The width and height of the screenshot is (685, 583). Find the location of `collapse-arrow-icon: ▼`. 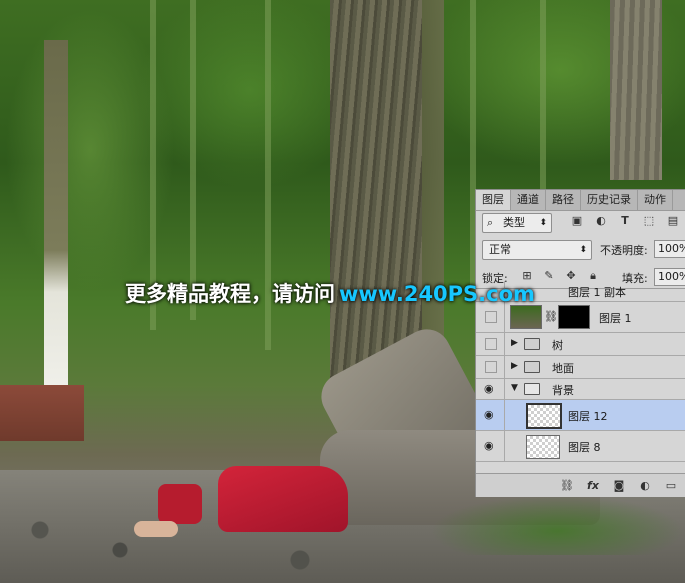

collapse-arrow-icon: ▼ is located at coordinates (514, 388).